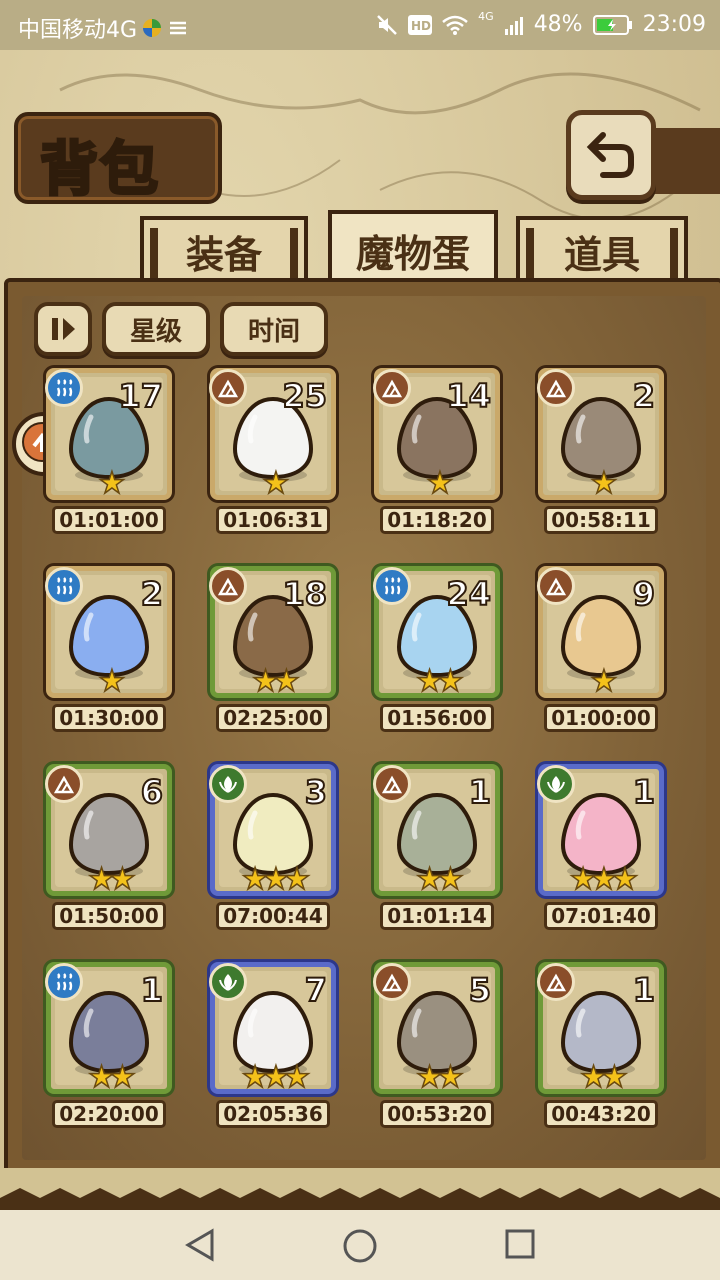 This screenshot has width=720, height=1280. What do you see at coordinates (486, 16) in the screenshot?
I see `network-type: 4G` at bounding box center [486, 16].